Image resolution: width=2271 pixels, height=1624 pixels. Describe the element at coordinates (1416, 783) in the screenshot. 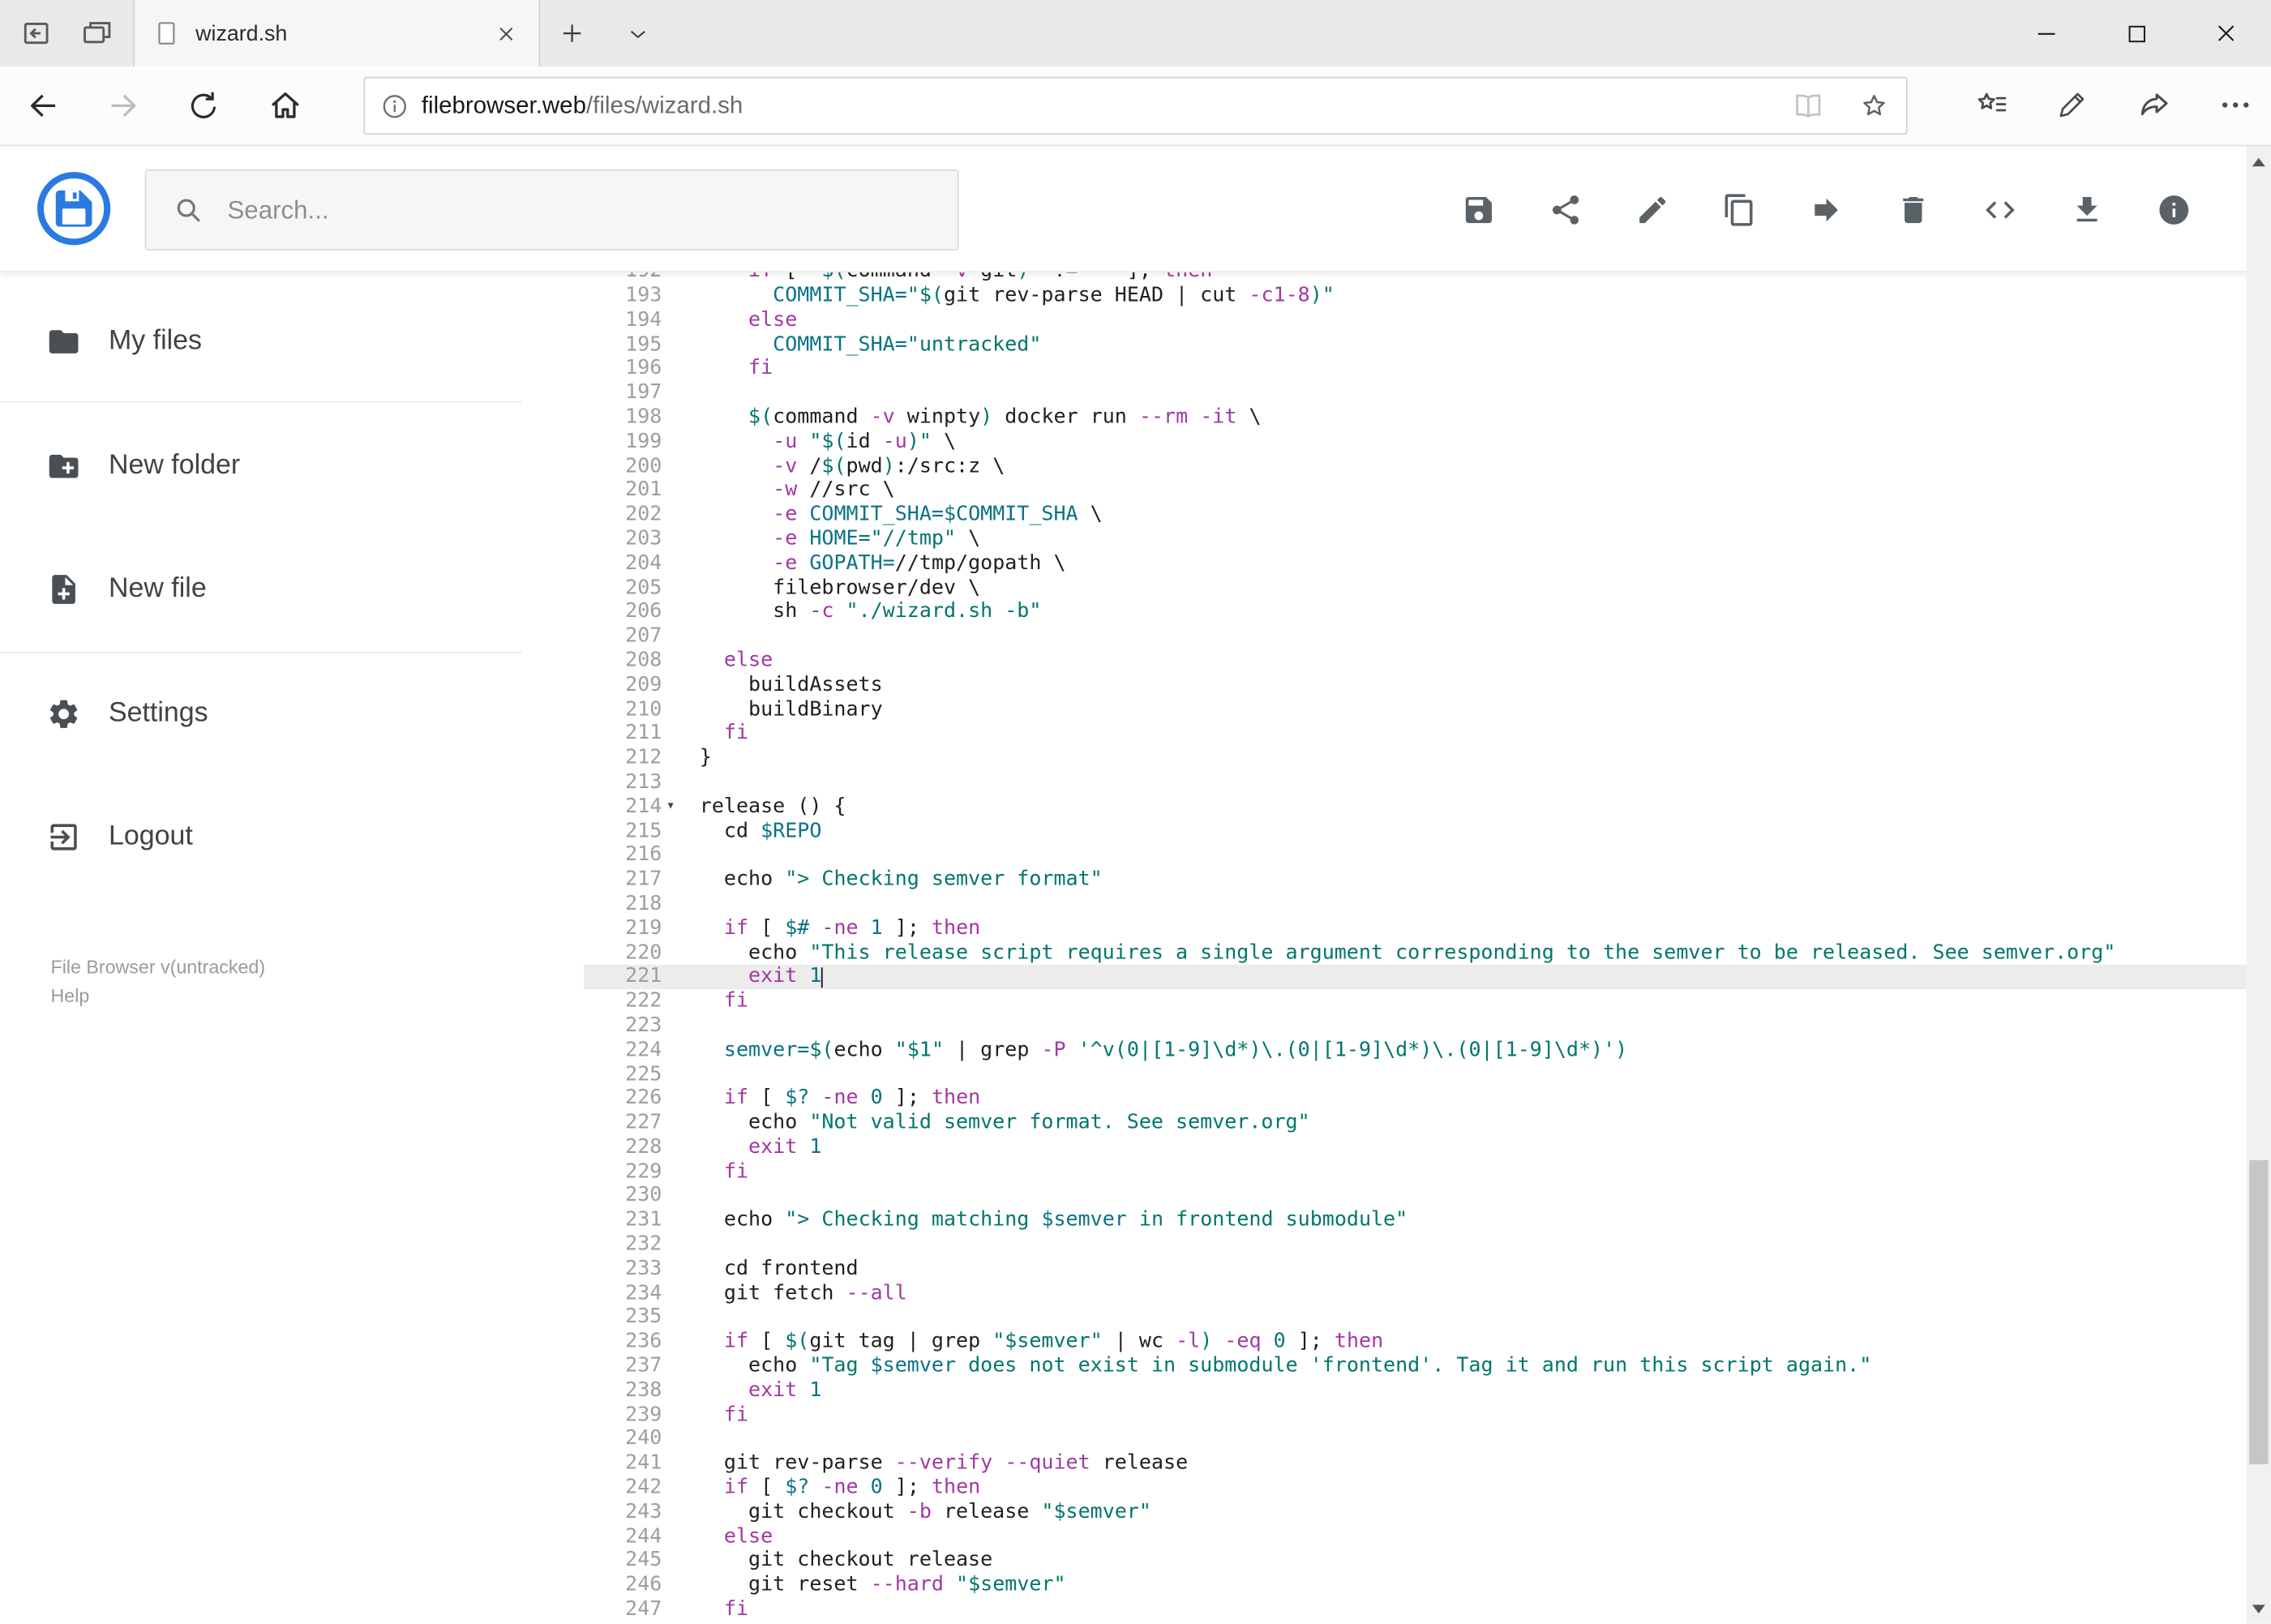

I see `code-line: 213` at that location.